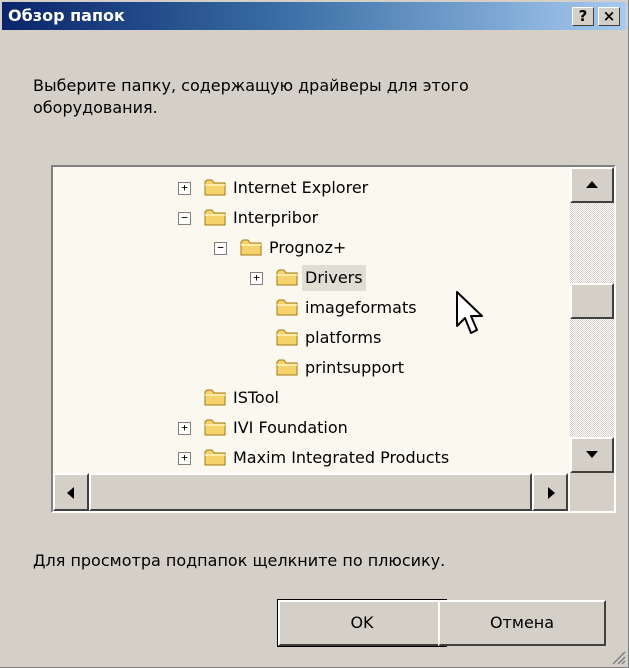  I want to click on arrow-right-icon, so click(551, 493).